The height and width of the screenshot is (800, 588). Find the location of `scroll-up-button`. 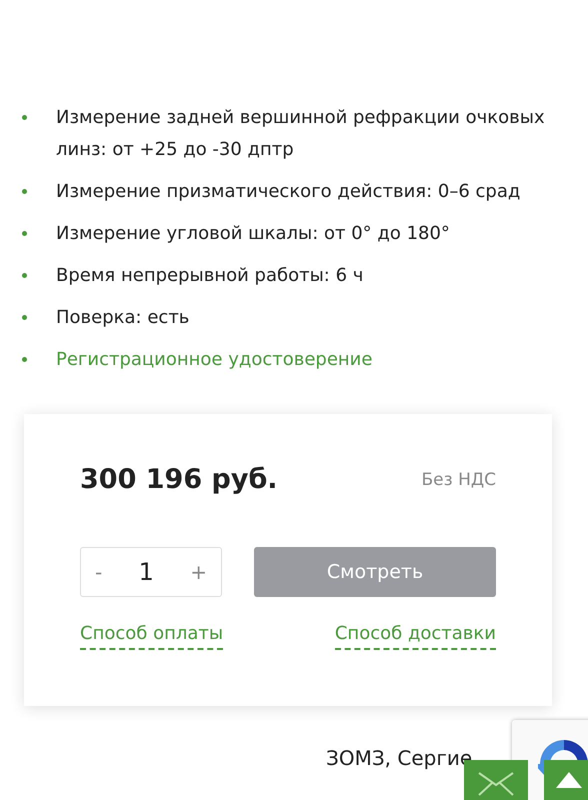

scroll-up-button is located at coordinates (566, 780).